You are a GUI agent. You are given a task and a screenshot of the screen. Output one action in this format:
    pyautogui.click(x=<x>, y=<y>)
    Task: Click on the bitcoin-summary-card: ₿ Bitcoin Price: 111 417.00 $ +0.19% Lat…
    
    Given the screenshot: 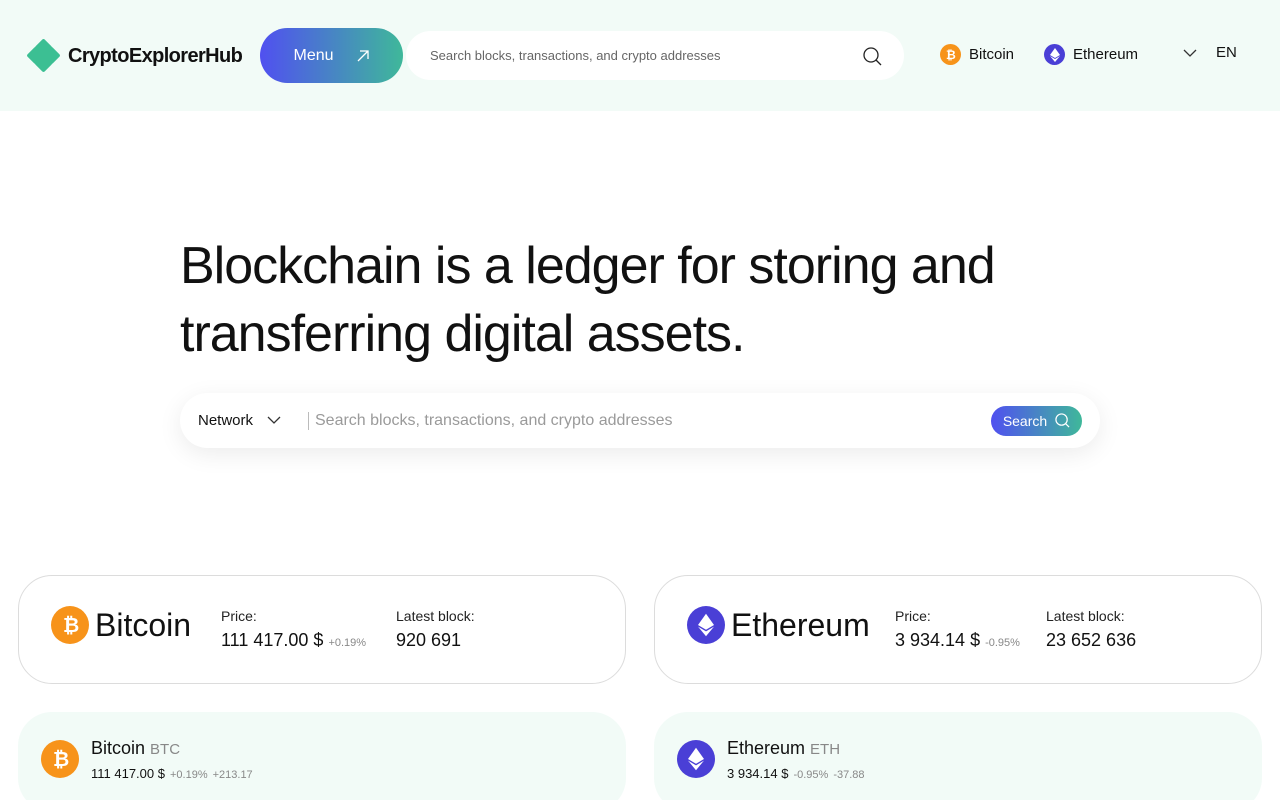 What is the action you would take?
    pyautogui.click(x=322, y=629)
    